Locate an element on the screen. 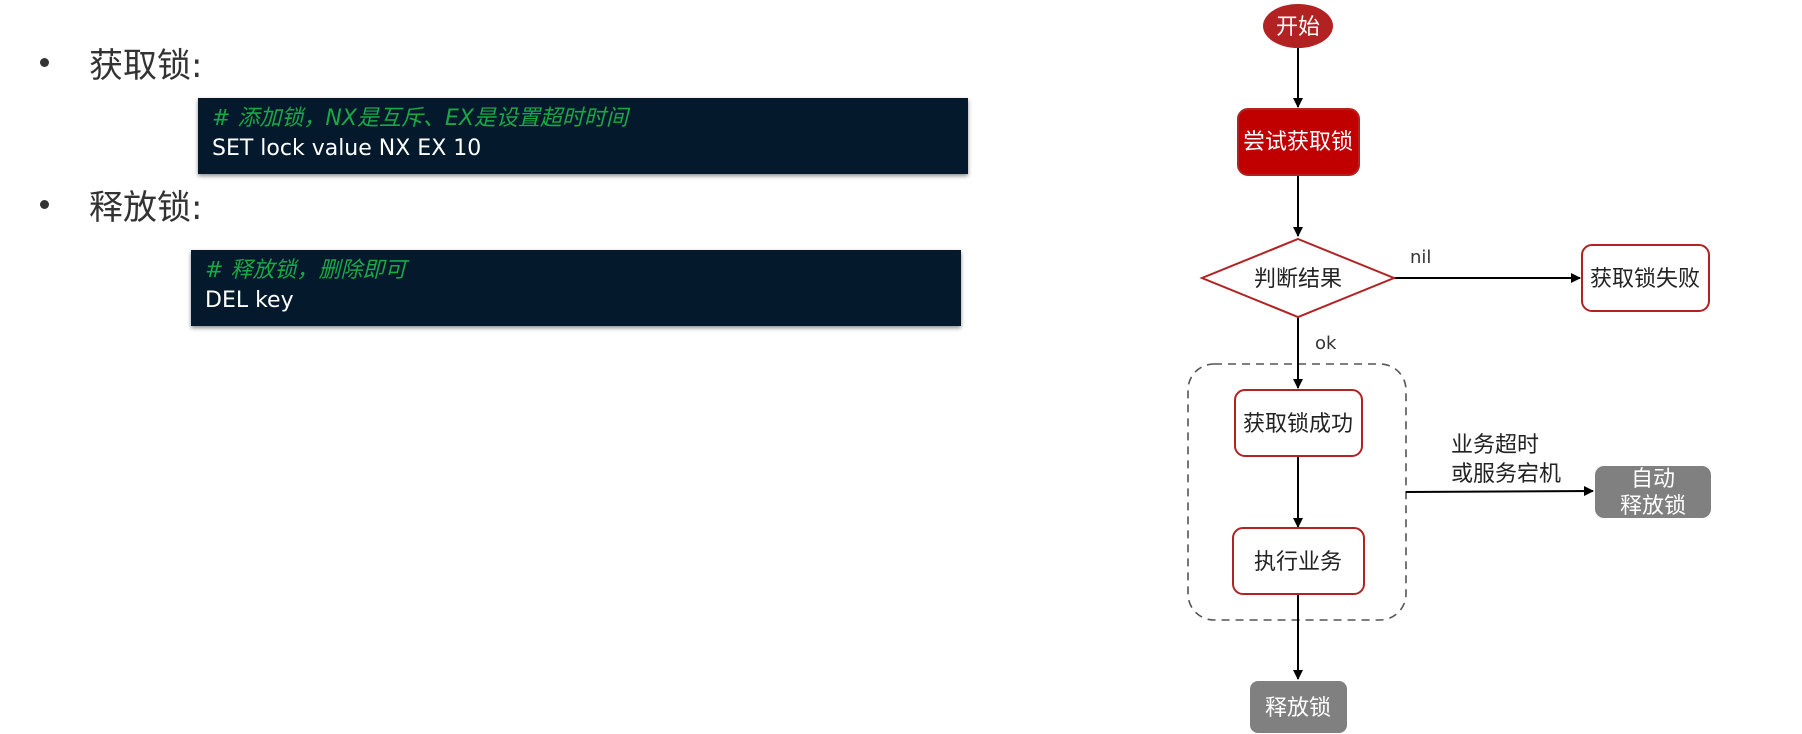  connector-group-auto is located at coordinates (1499, 491).